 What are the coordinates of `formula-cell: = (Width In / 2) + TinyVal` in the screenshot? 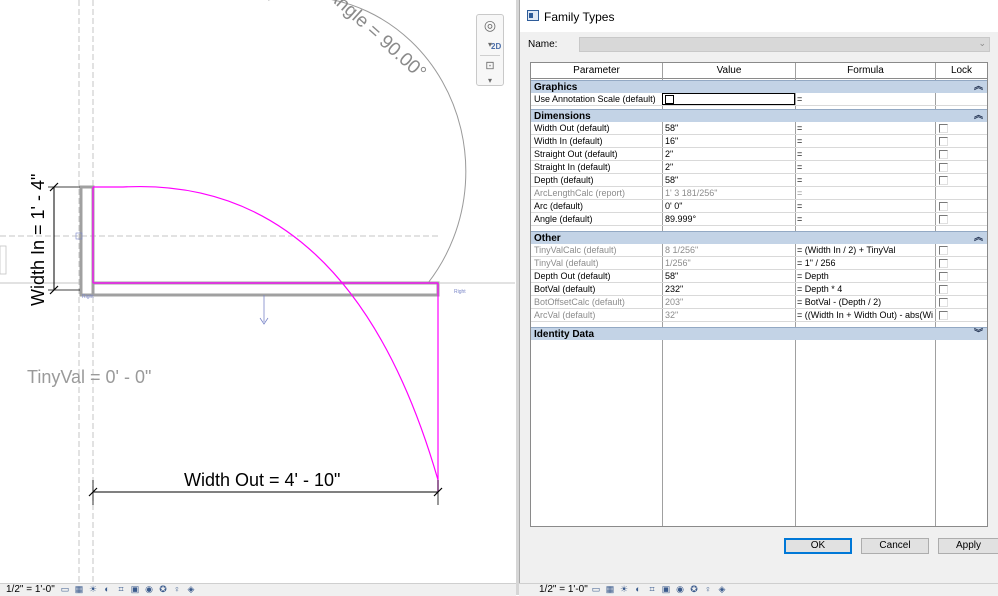 It's located at (865, 250).